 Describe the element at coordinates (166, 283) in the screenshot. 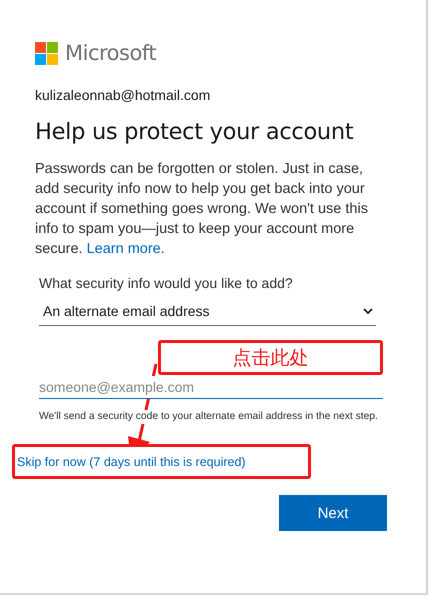

I see `field-label: What security info would you like to add?` at that location.